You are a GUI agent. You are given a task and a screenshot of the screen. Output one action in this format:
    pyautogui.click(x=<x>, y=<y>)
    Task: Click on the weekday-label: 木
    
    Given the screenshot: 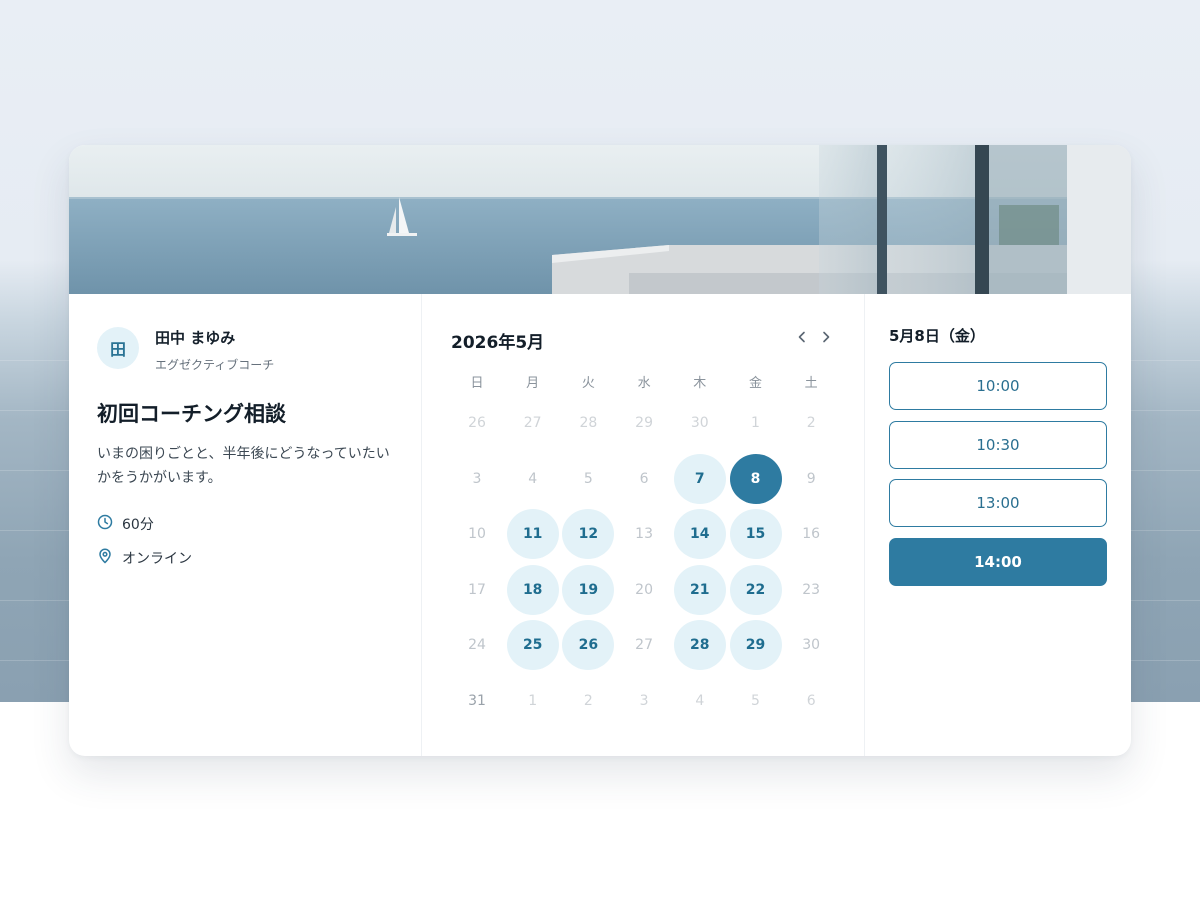 What is the action you would take?
    pyautogui.click(x=700, y=383)
    